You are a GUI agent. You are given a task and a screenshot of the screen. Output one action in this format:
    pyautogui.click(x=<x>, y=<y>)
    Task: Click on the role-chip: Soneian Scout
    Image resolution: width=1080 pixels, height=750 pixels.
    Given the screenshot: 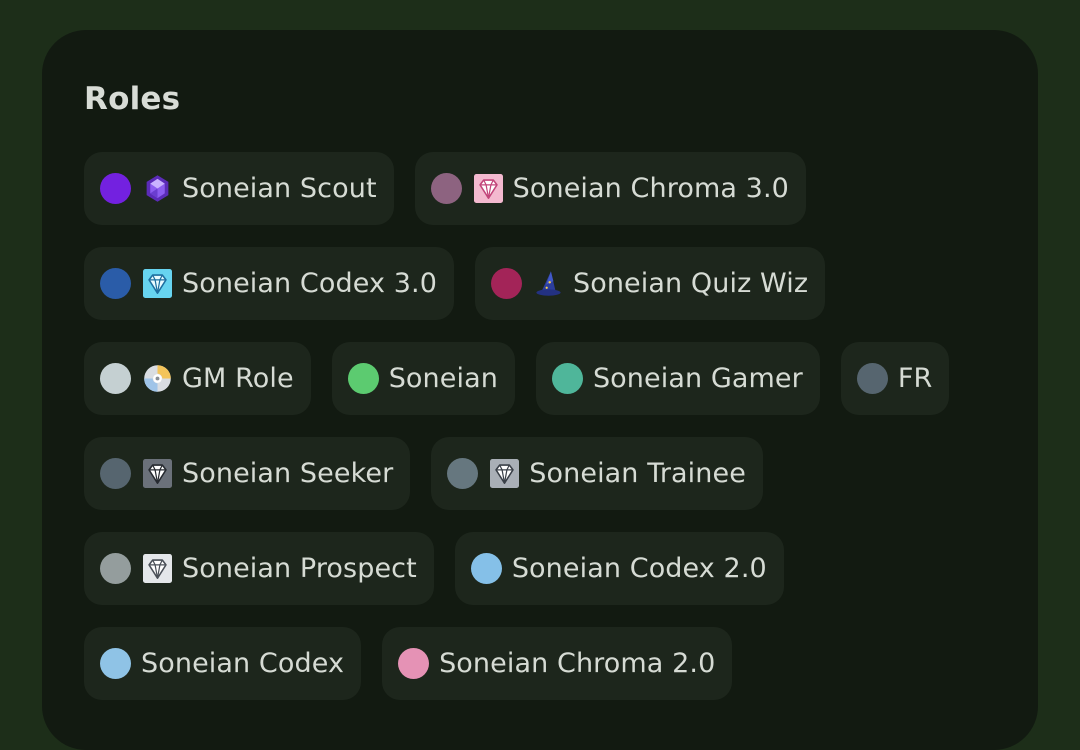 What is the action you would take?
    pyautogui.click(x=239, y=188)
    